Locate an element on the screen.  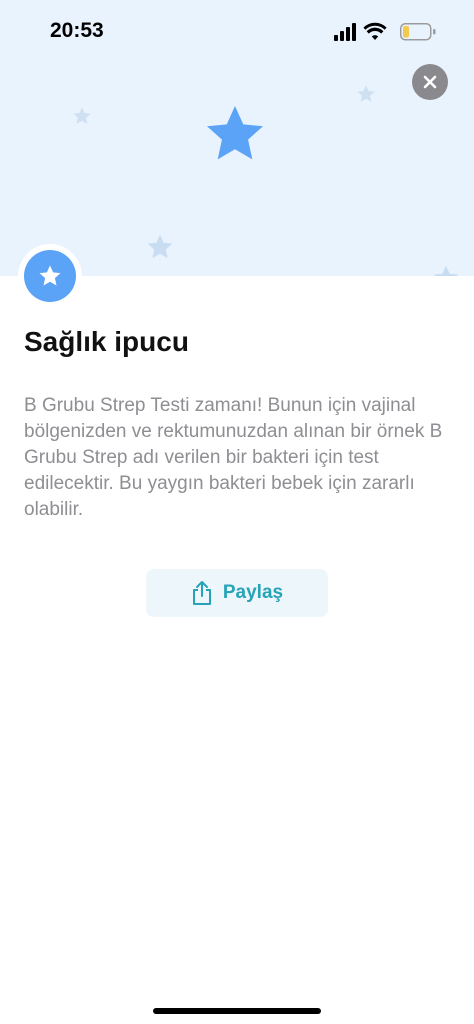
tip-badge is located at coordinates (50, 276).